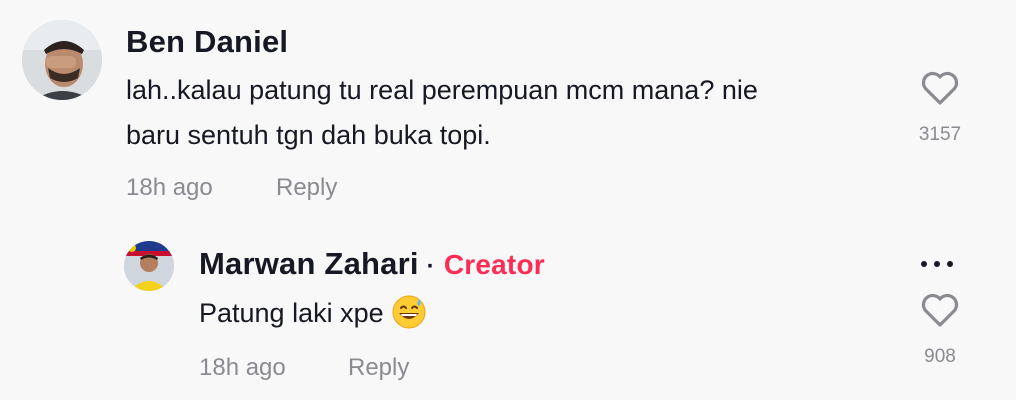  Describe the element at coordinates (242, 367) in the screenshot. I see `reply-timestamp: 18h ago` at that location.